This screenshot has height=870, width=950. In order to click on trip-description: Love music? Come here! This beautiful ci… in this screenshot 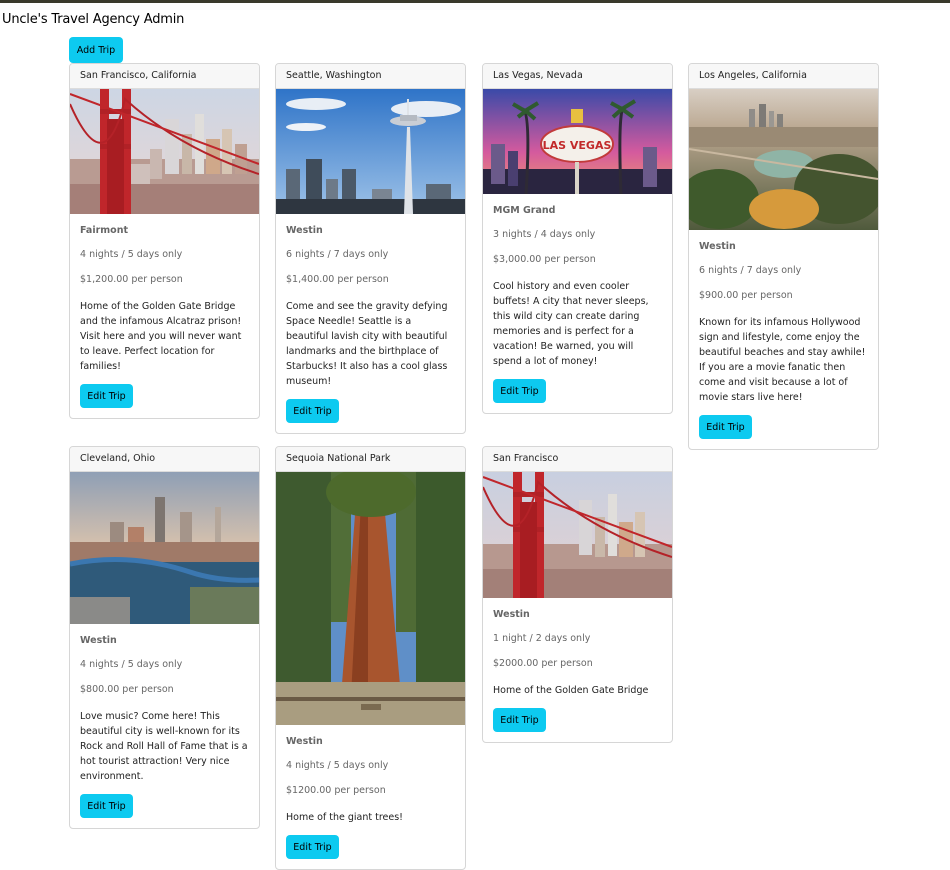, I will do `click(164, 746)`.